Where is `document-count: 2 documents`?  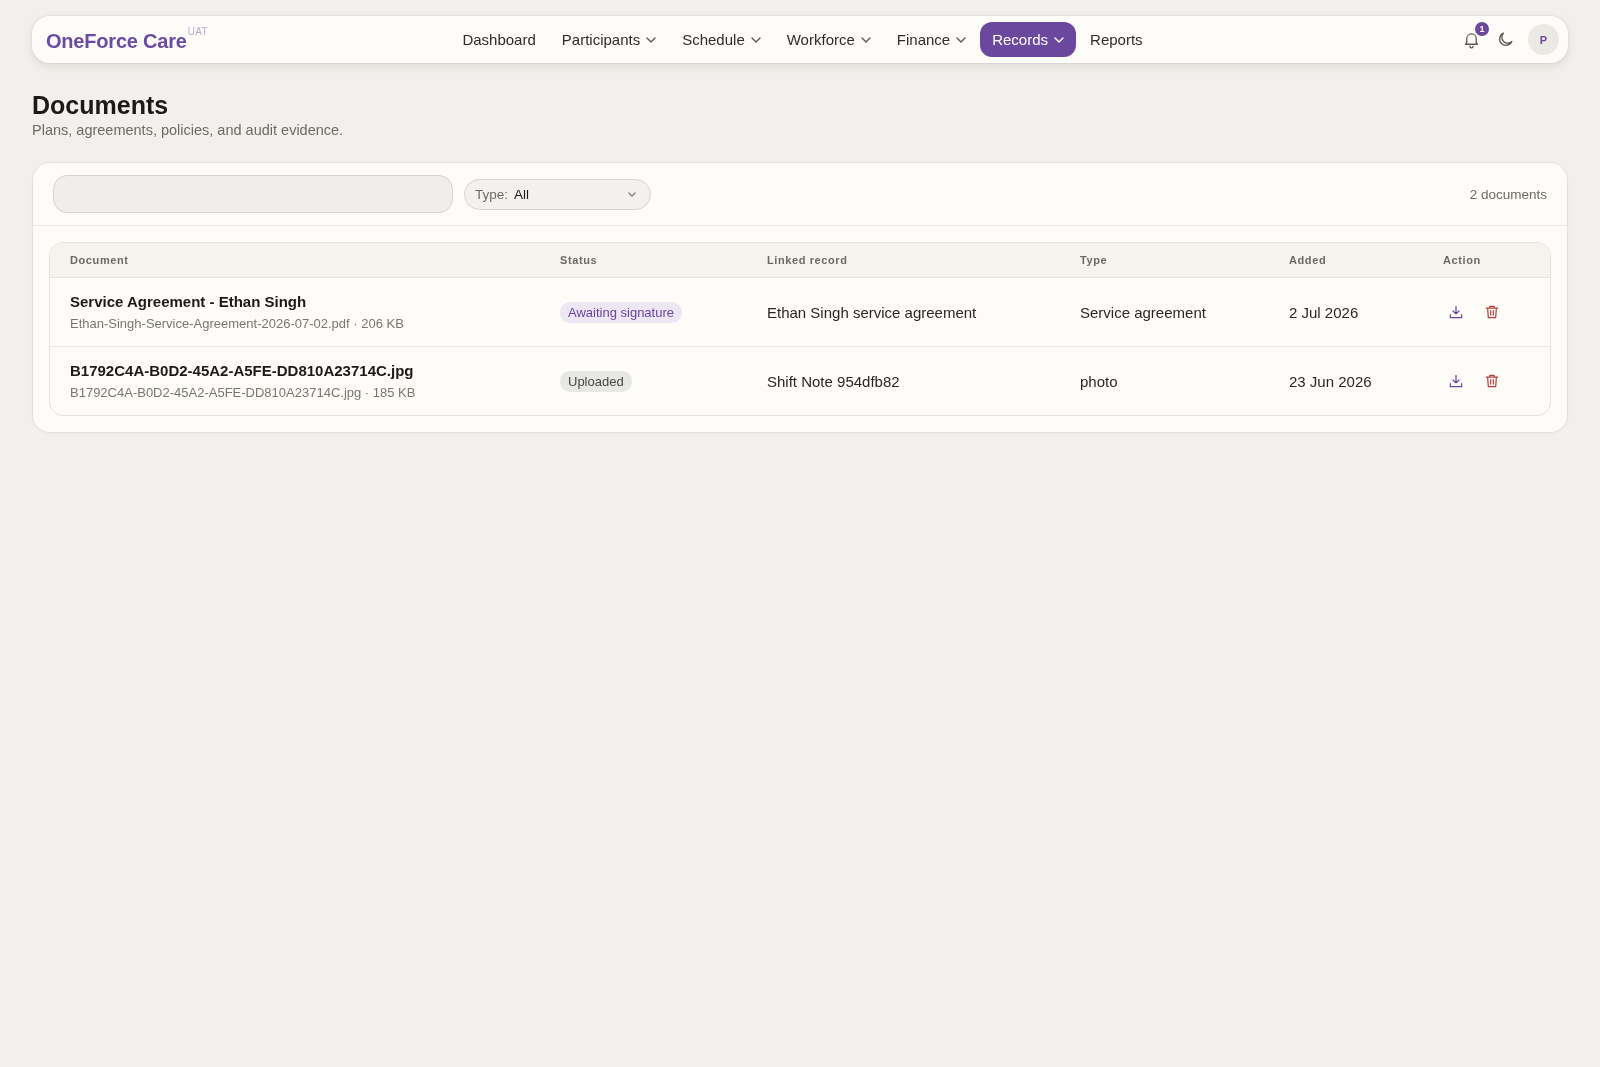 document-count: 2 documents is located at coordinates (1508, 194).